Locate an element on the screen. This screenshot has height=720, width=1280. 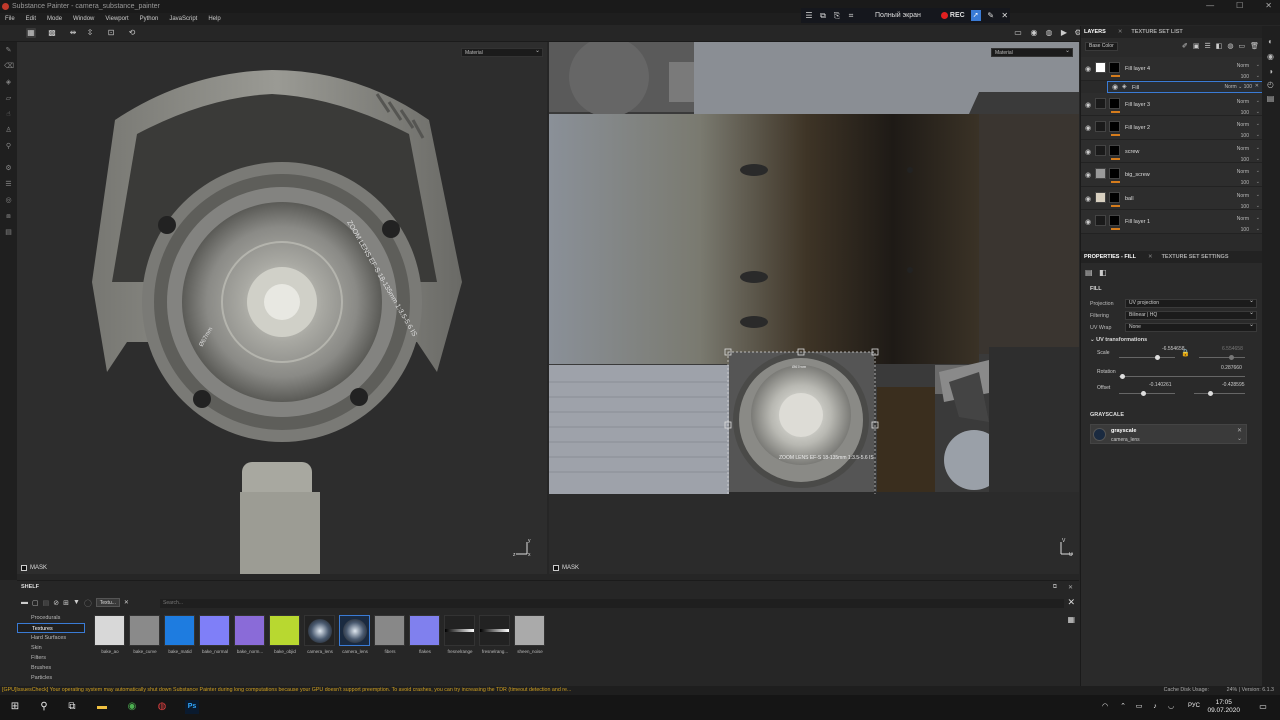
tray-volume-icon: ♪ is located at coordinates (1155, 707).